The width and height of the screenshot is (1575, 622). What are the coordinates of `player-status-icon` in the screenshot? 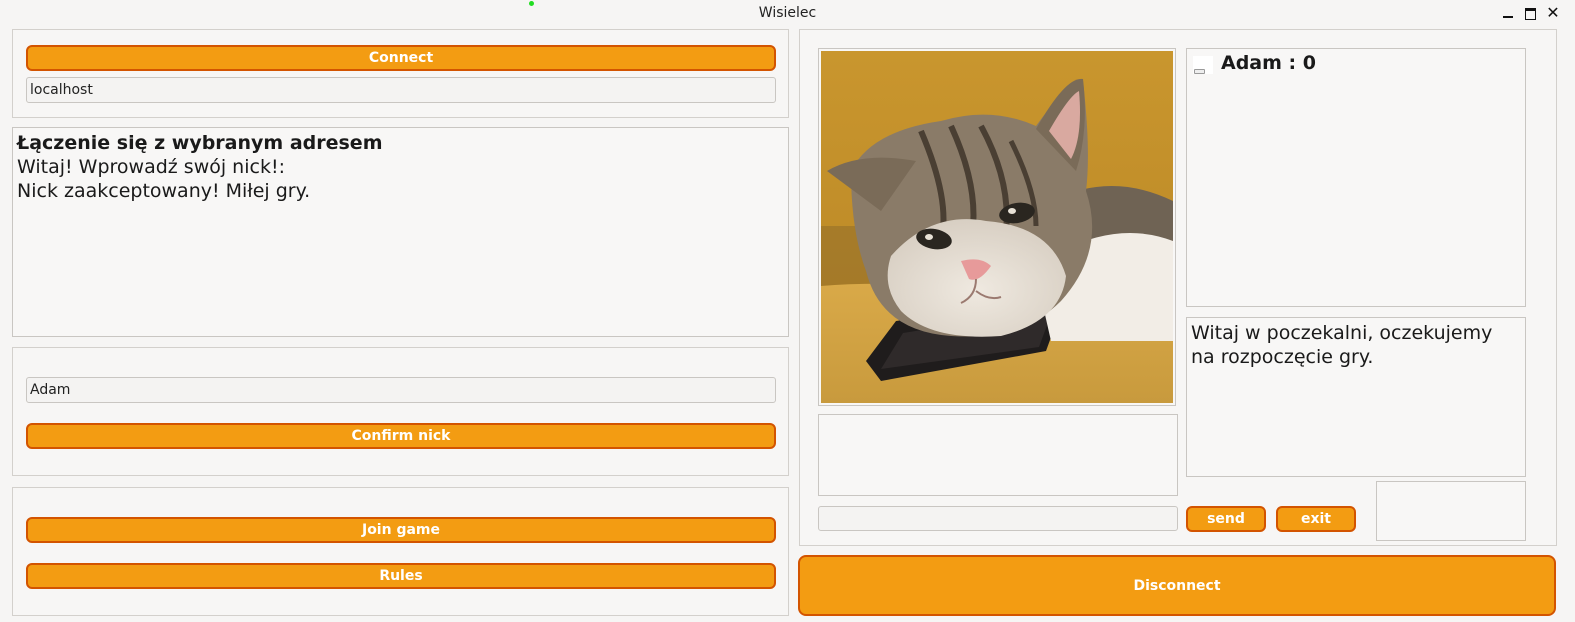 It's located at (1203, 65).